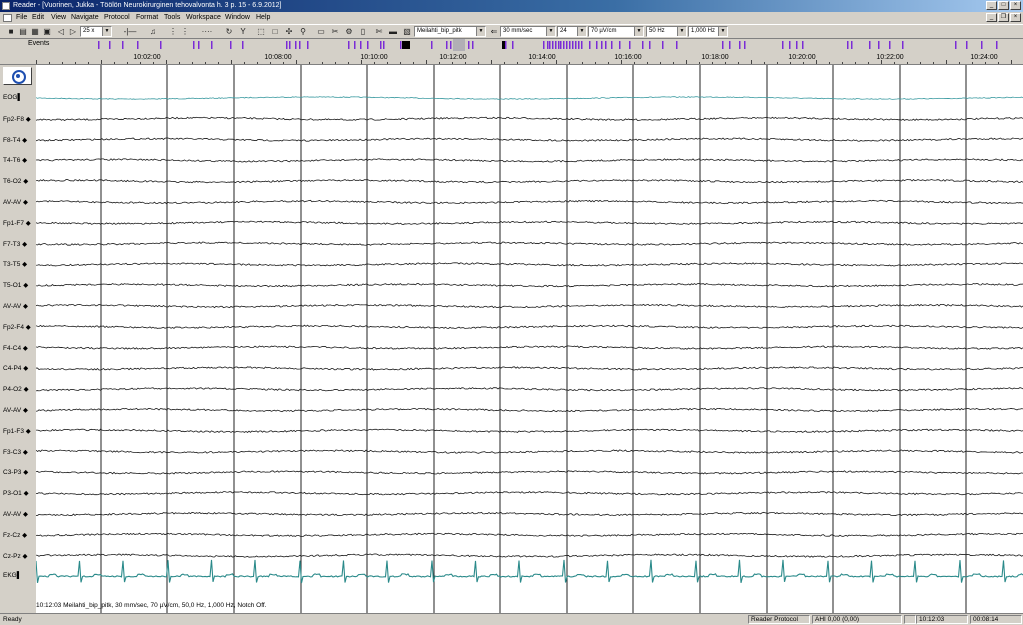  I want to click on arrow-left-icon: ⇐, so click(494, 32).